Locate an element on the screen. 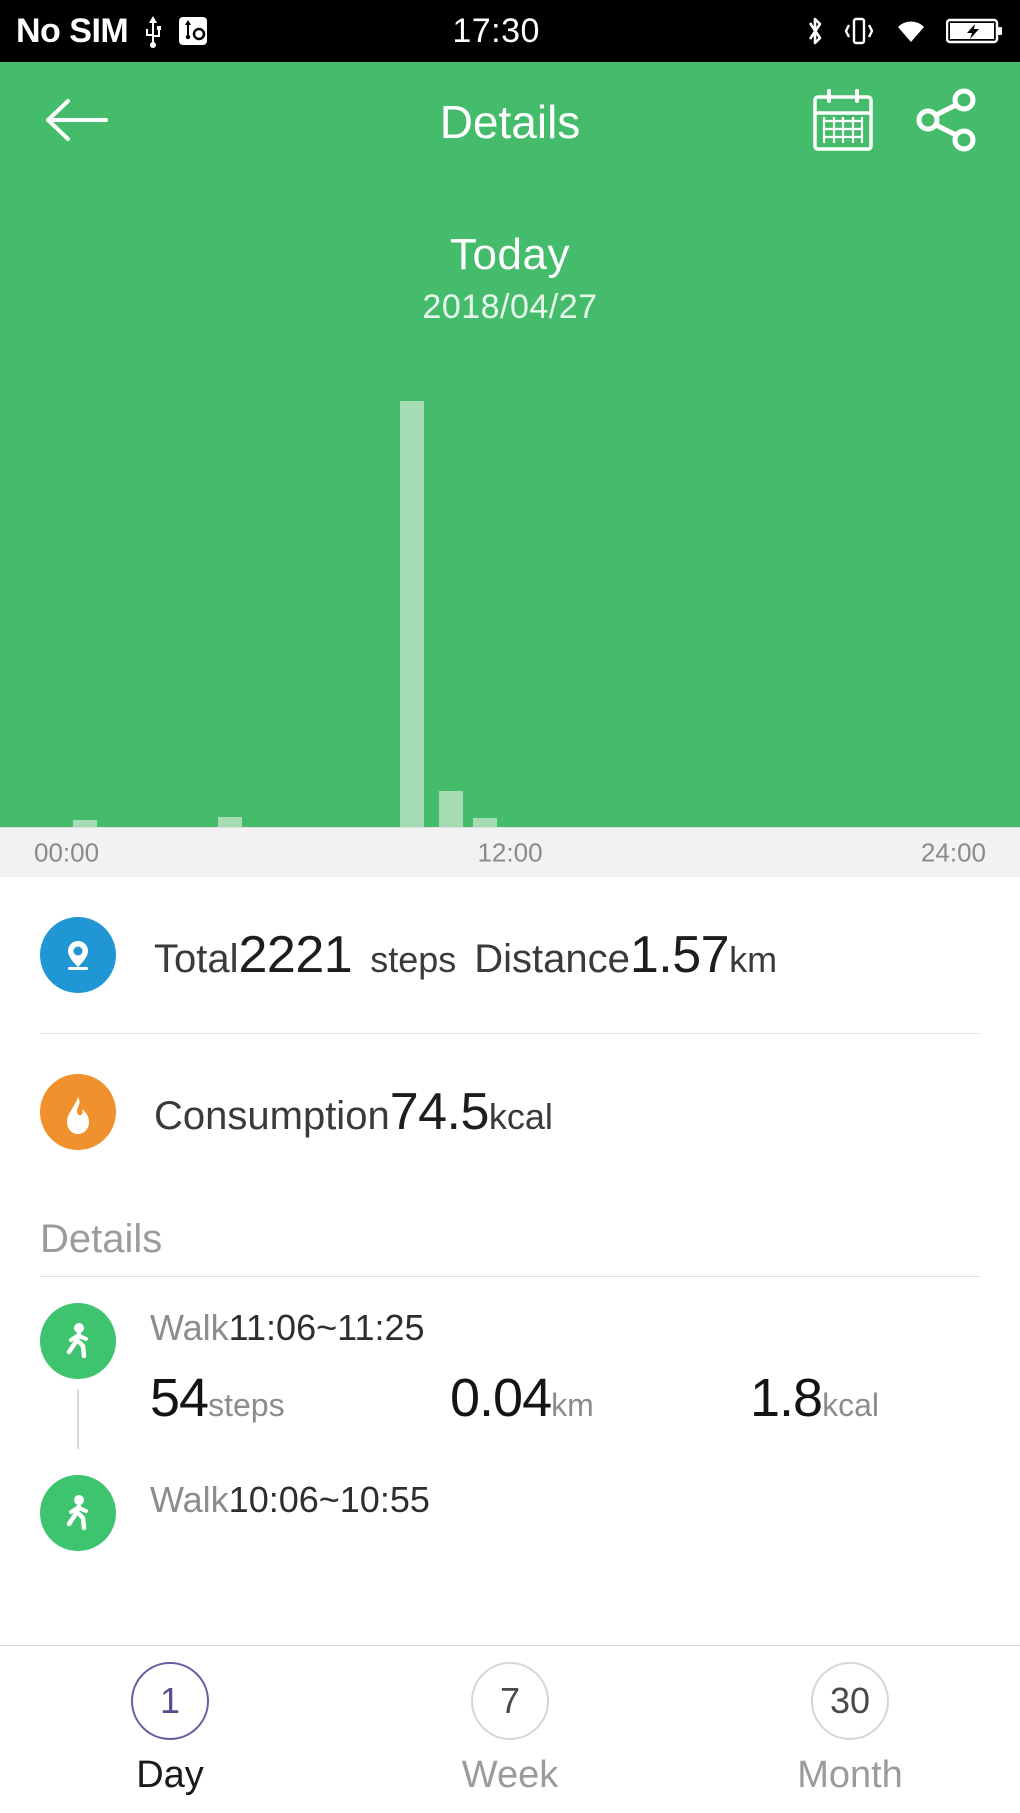 Image resolution: width=1020 pixels, height=1813 pixels. usb-icon is located at coordinates (153, 31).